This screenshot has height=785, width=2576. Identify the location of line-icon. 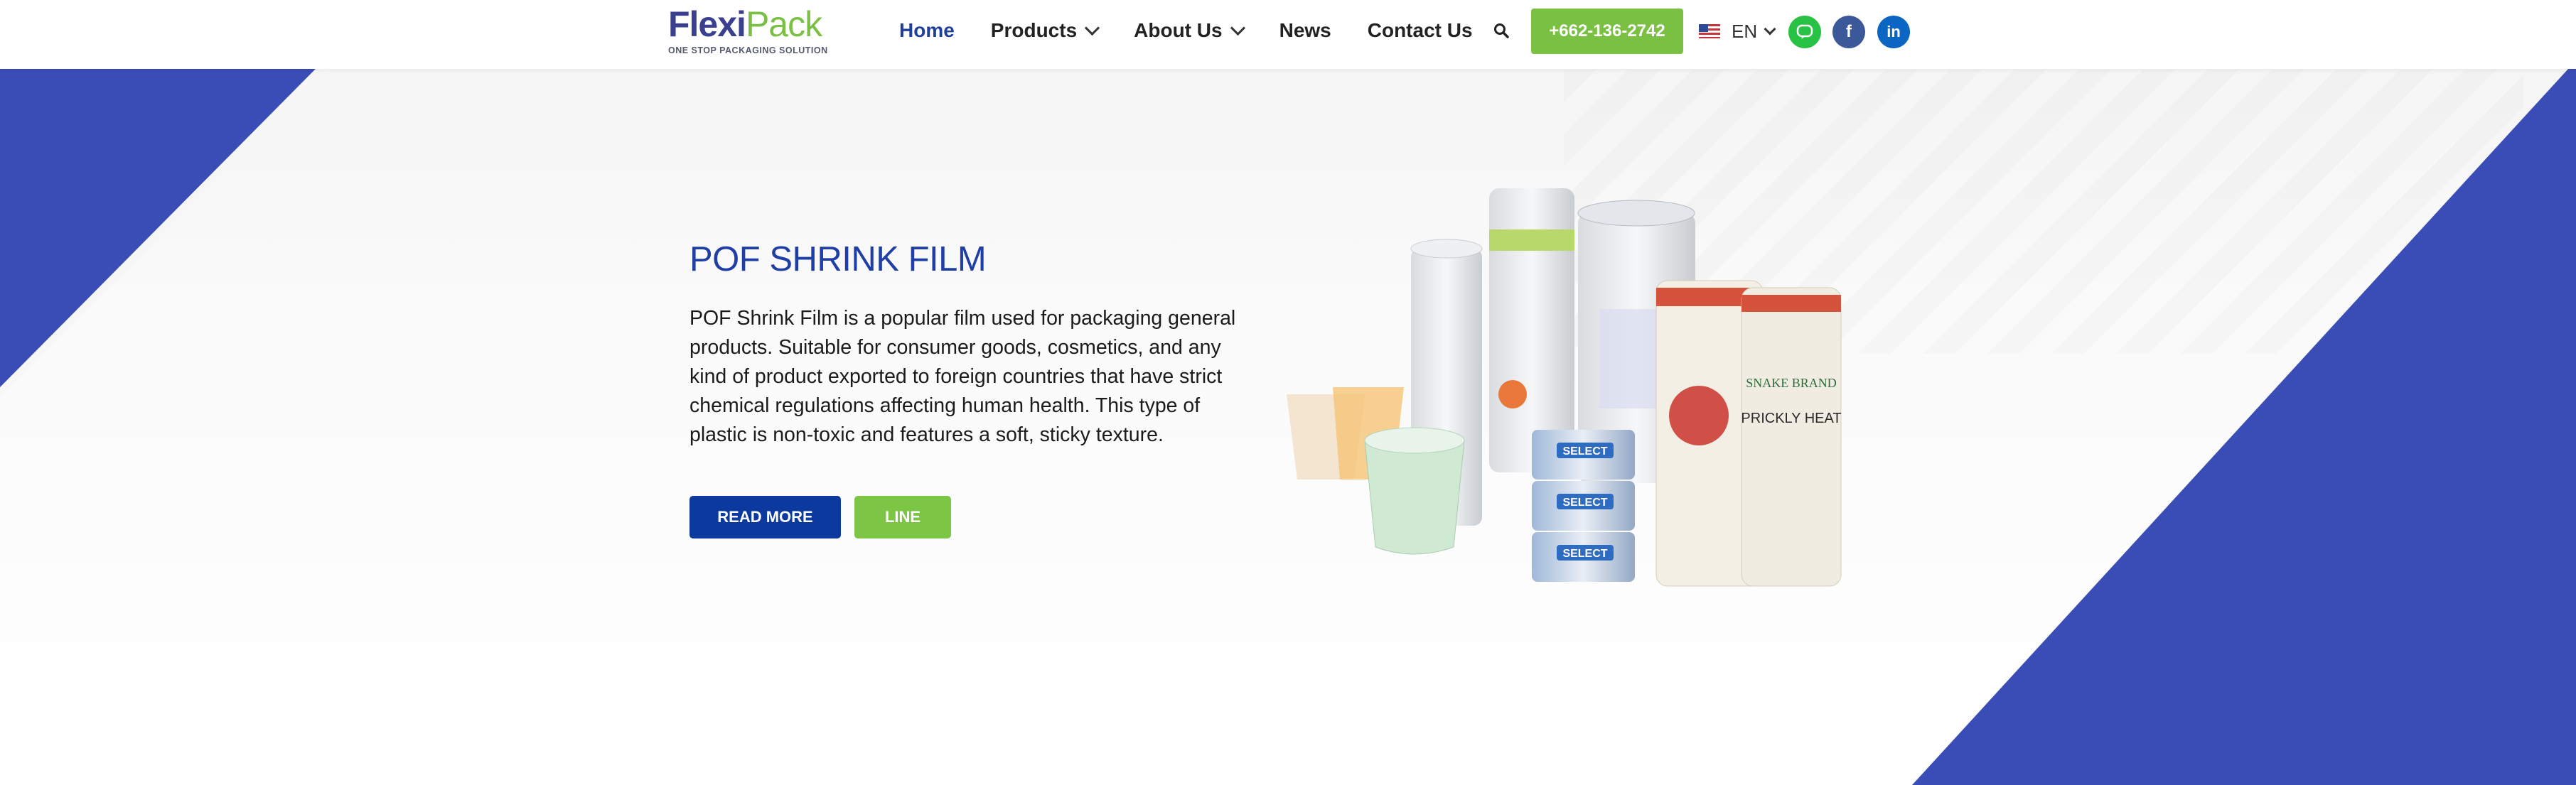
(1804, 32).